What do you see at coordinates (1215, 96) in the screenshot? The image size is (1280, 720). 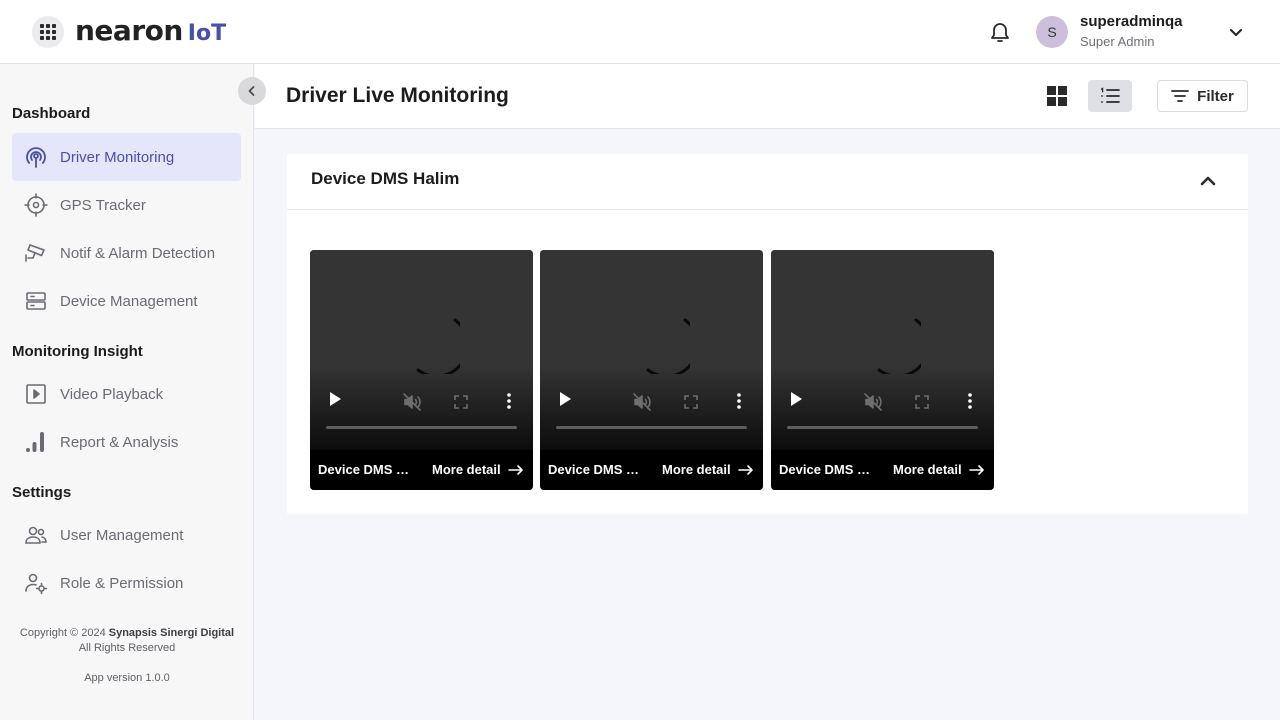 I see `filter-label: Filter` at bounding box center [1215, 96].